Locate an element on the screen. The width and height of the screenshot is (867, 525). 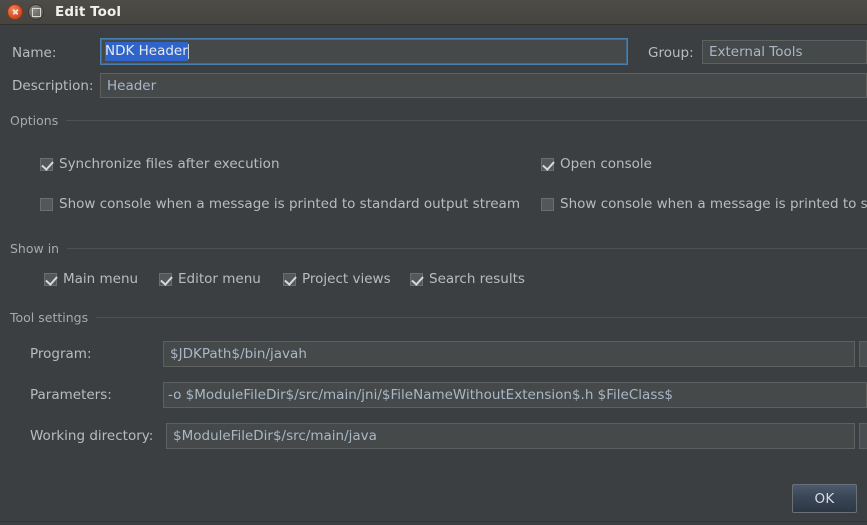
parameters-label: Parameters: is located at coordinates (71, 395).